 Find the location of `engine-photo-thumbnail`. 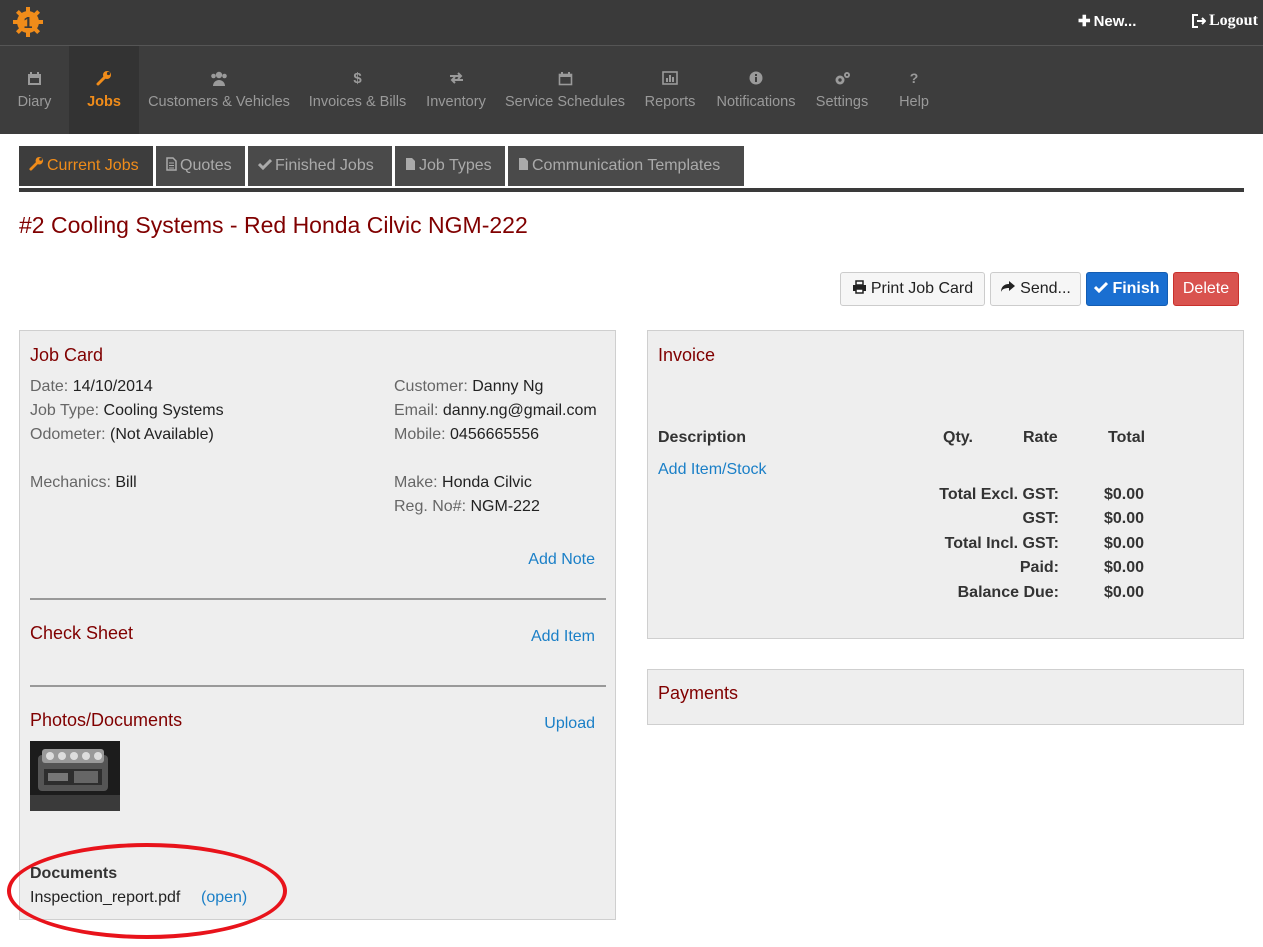

engine-photo-thumbnail is located at coordinates (75, 776).